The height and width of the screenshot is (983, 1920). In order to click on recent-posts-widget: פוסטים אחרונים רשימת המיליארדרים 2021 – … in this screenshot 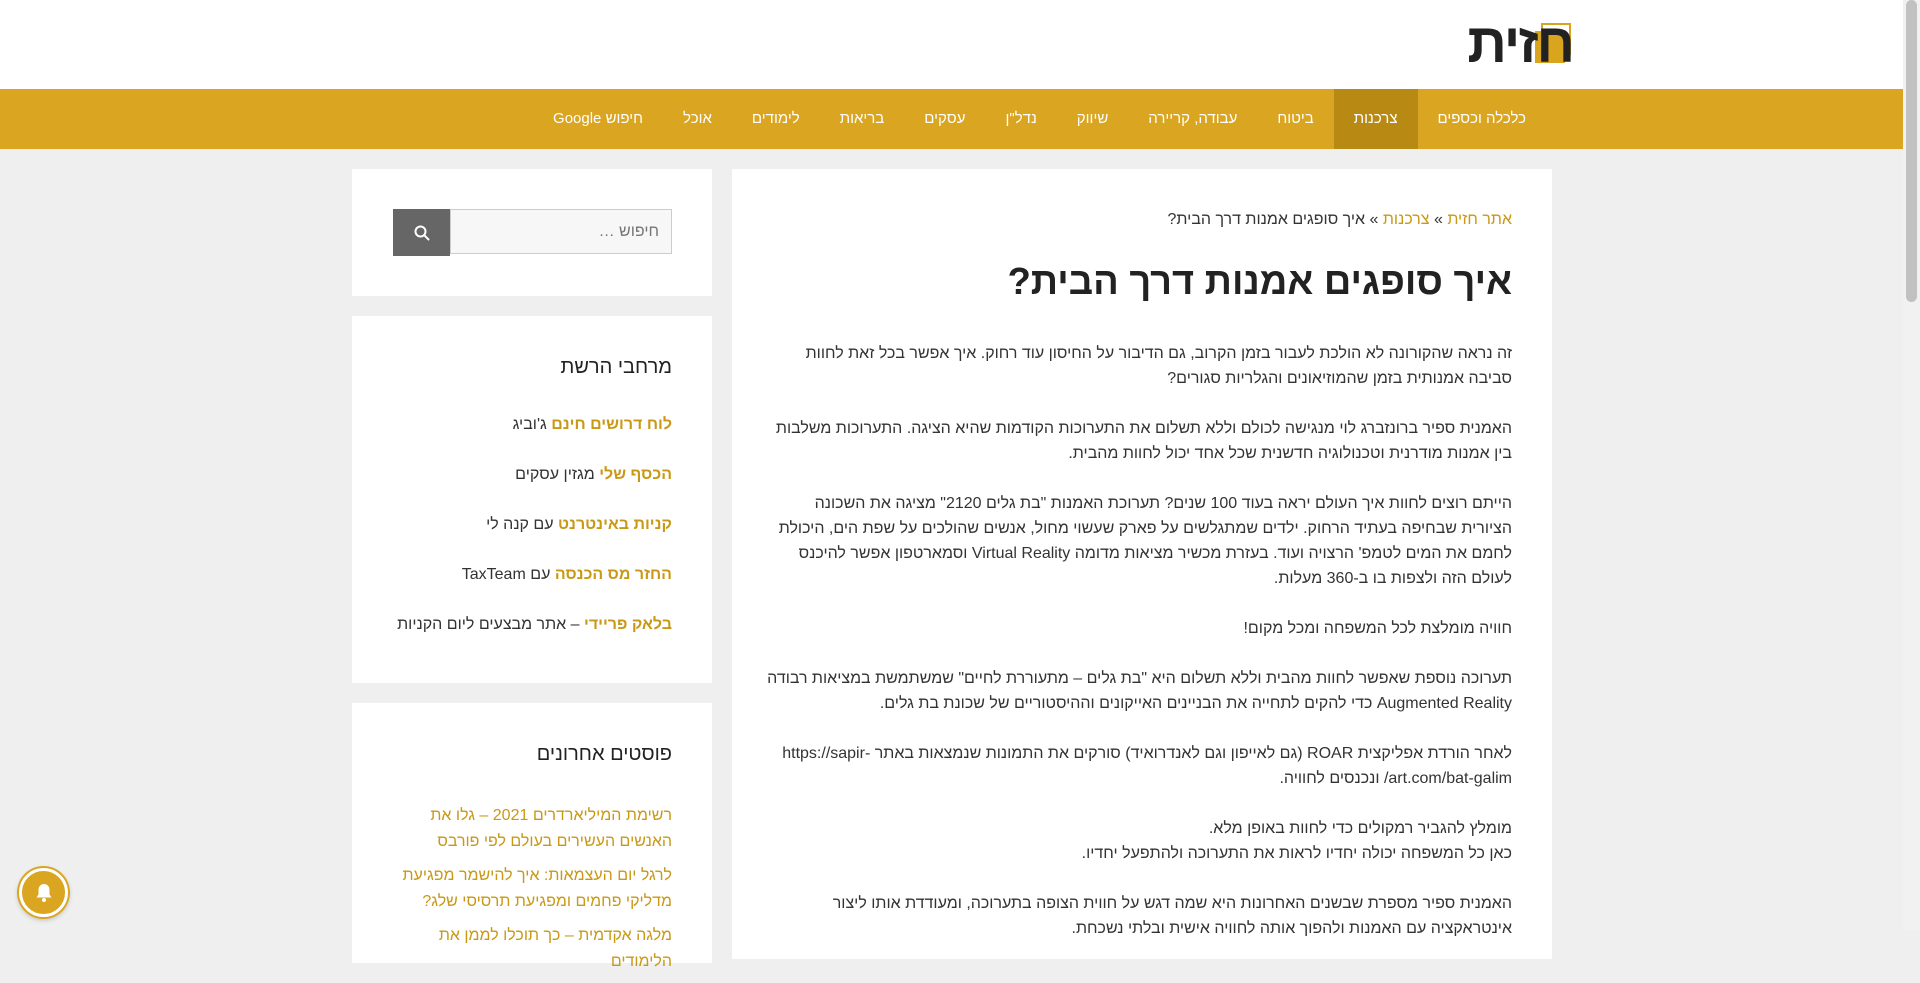, I will do `click(532, 836)`.